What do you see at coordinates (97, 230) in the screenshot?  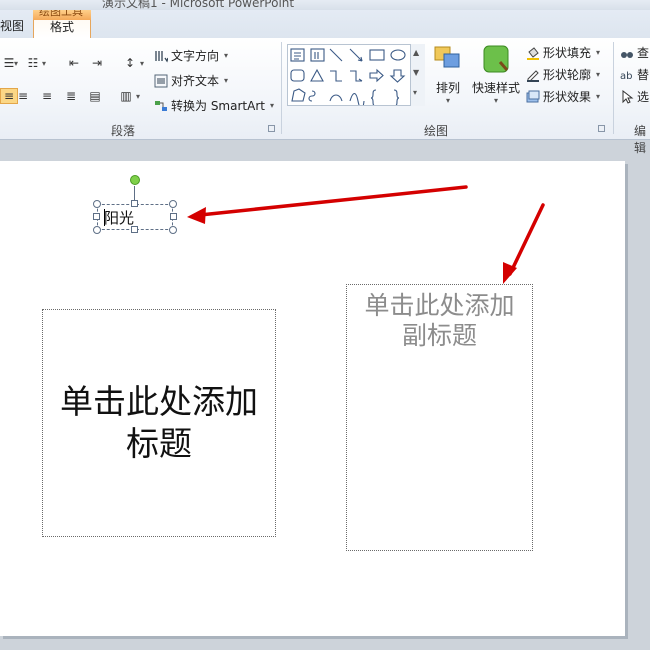 I see `resize-handle-bottom-left` at bounding box center [97, 230].